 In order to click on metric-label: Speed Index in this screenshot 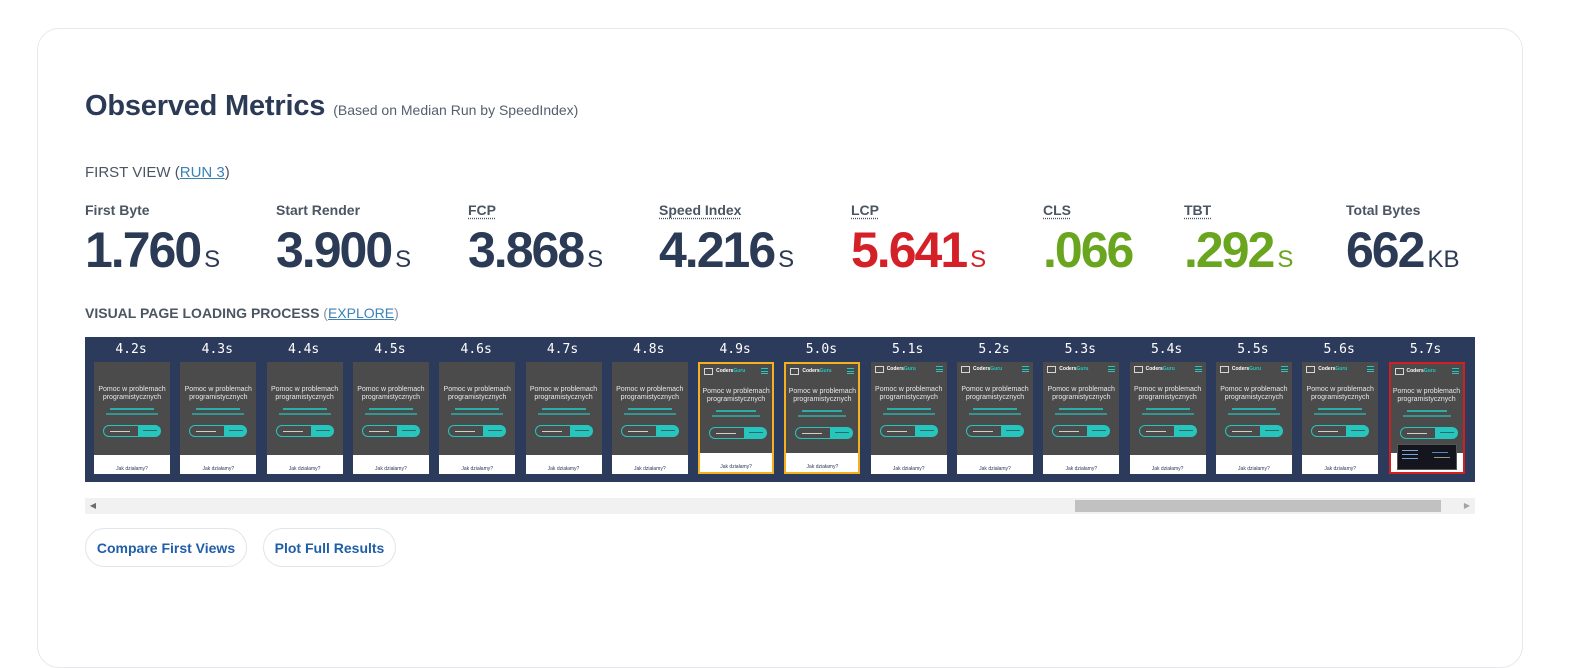, I will do `click(726, 210)`.